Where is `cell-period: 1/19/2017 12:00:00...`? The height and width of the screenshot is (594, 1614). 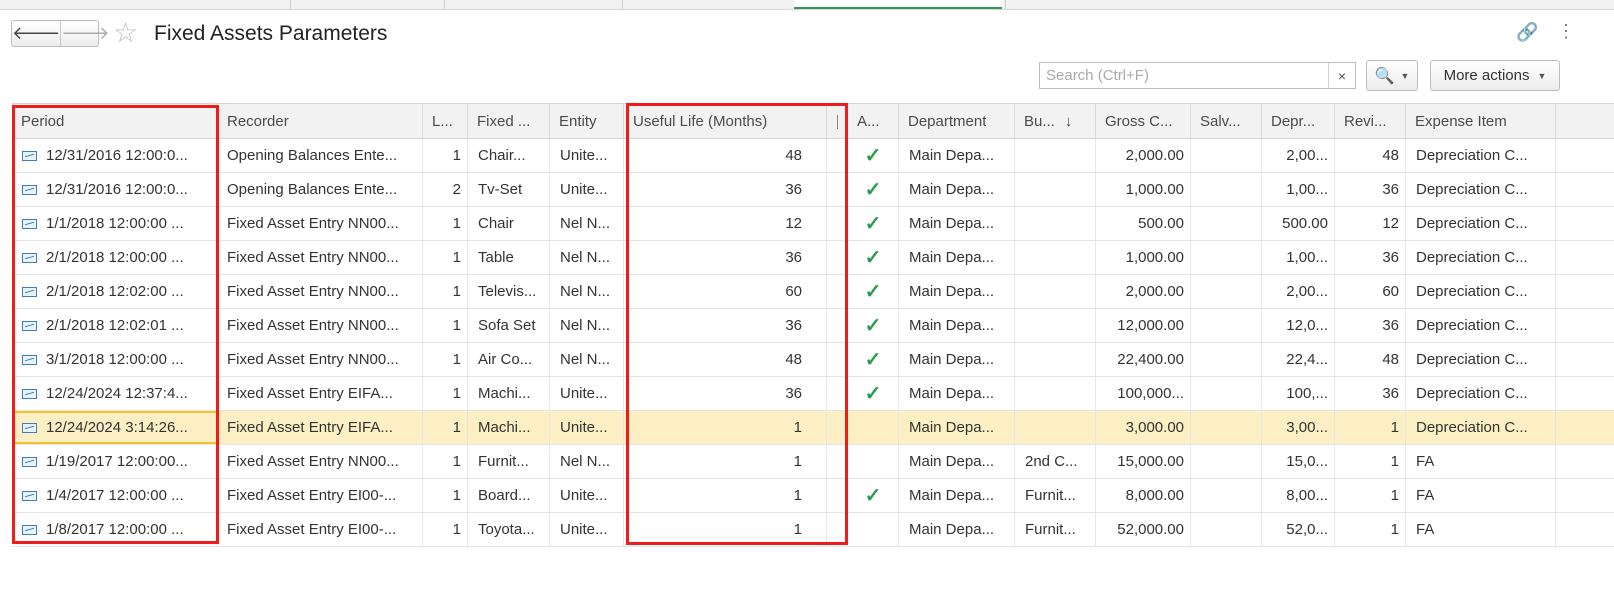
cell-period: 1/19/2017 12:00:00... is located at coordinates (115, 461).